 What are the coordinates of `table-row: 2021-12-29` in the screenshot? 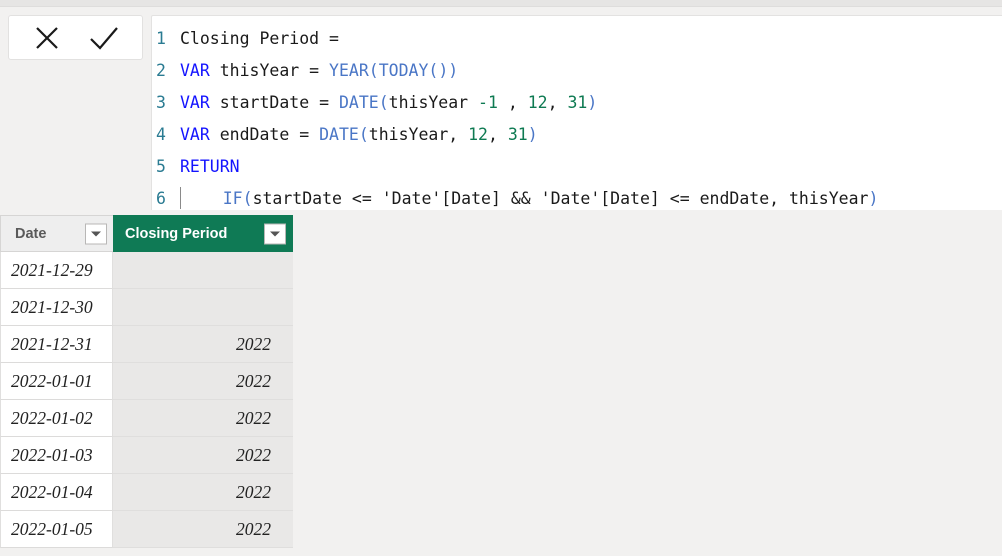 It's located at (146, 270).